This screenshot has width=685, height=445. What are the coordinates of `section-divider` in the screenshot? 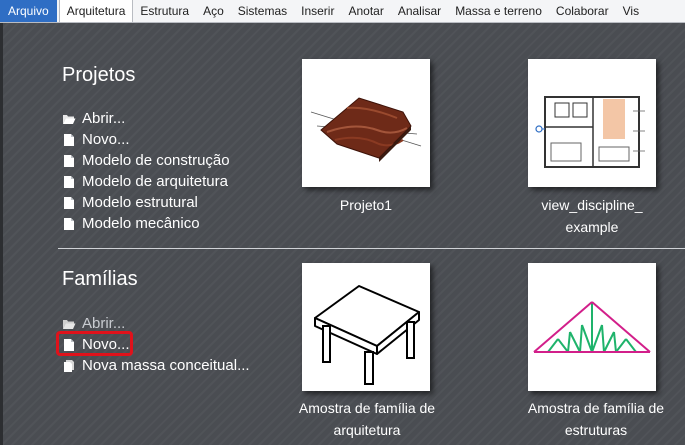 It's located at (371, 248).